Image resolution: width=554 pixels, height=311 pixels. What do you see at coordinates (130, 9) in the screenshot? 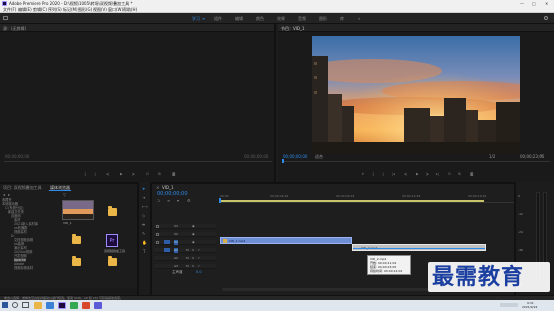
I see `menu-help: 帮助(H)` at bounding box center [130, 9].